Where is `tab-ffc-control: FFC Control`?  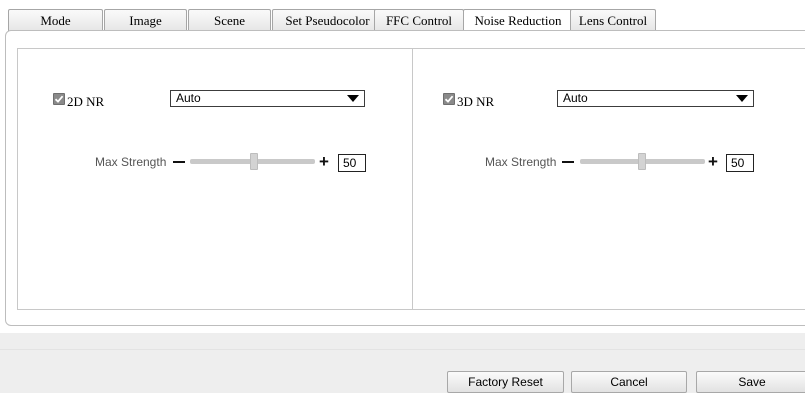 tab-ffc-control: FFC Control is located at coordinates (419, 20).